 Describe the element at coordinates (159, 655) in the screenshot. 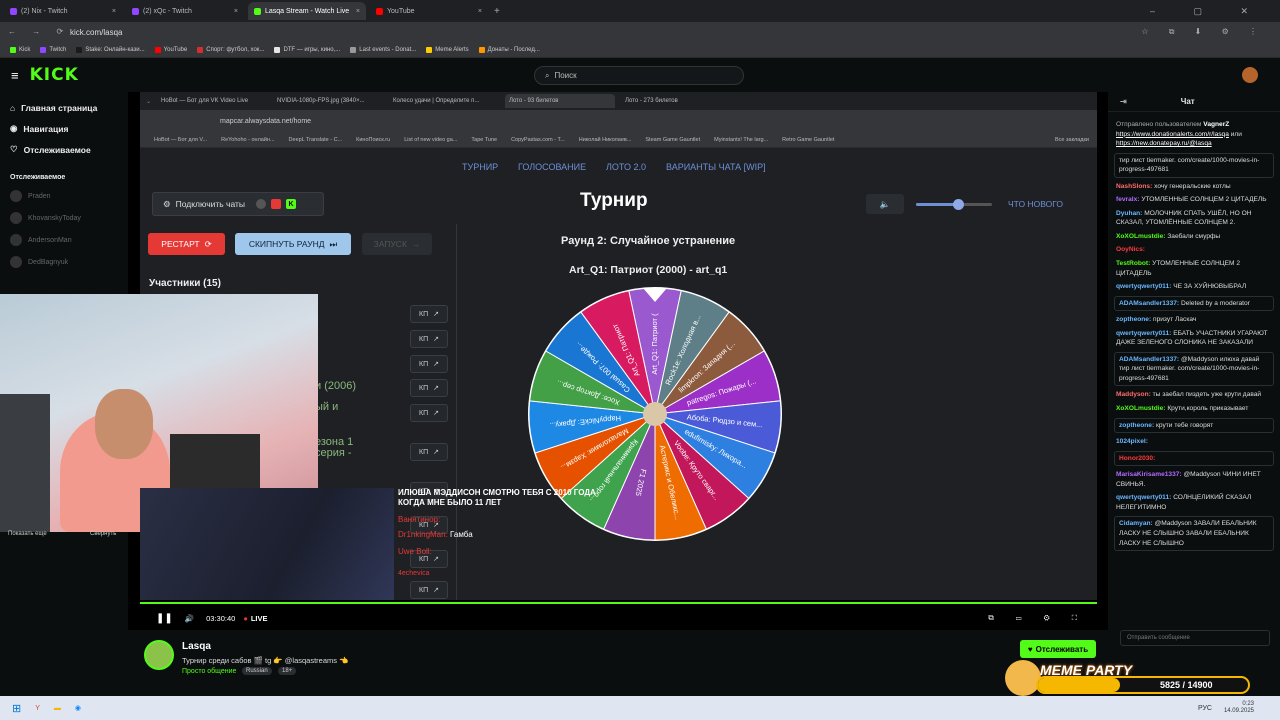

I see `avatar` at that location.